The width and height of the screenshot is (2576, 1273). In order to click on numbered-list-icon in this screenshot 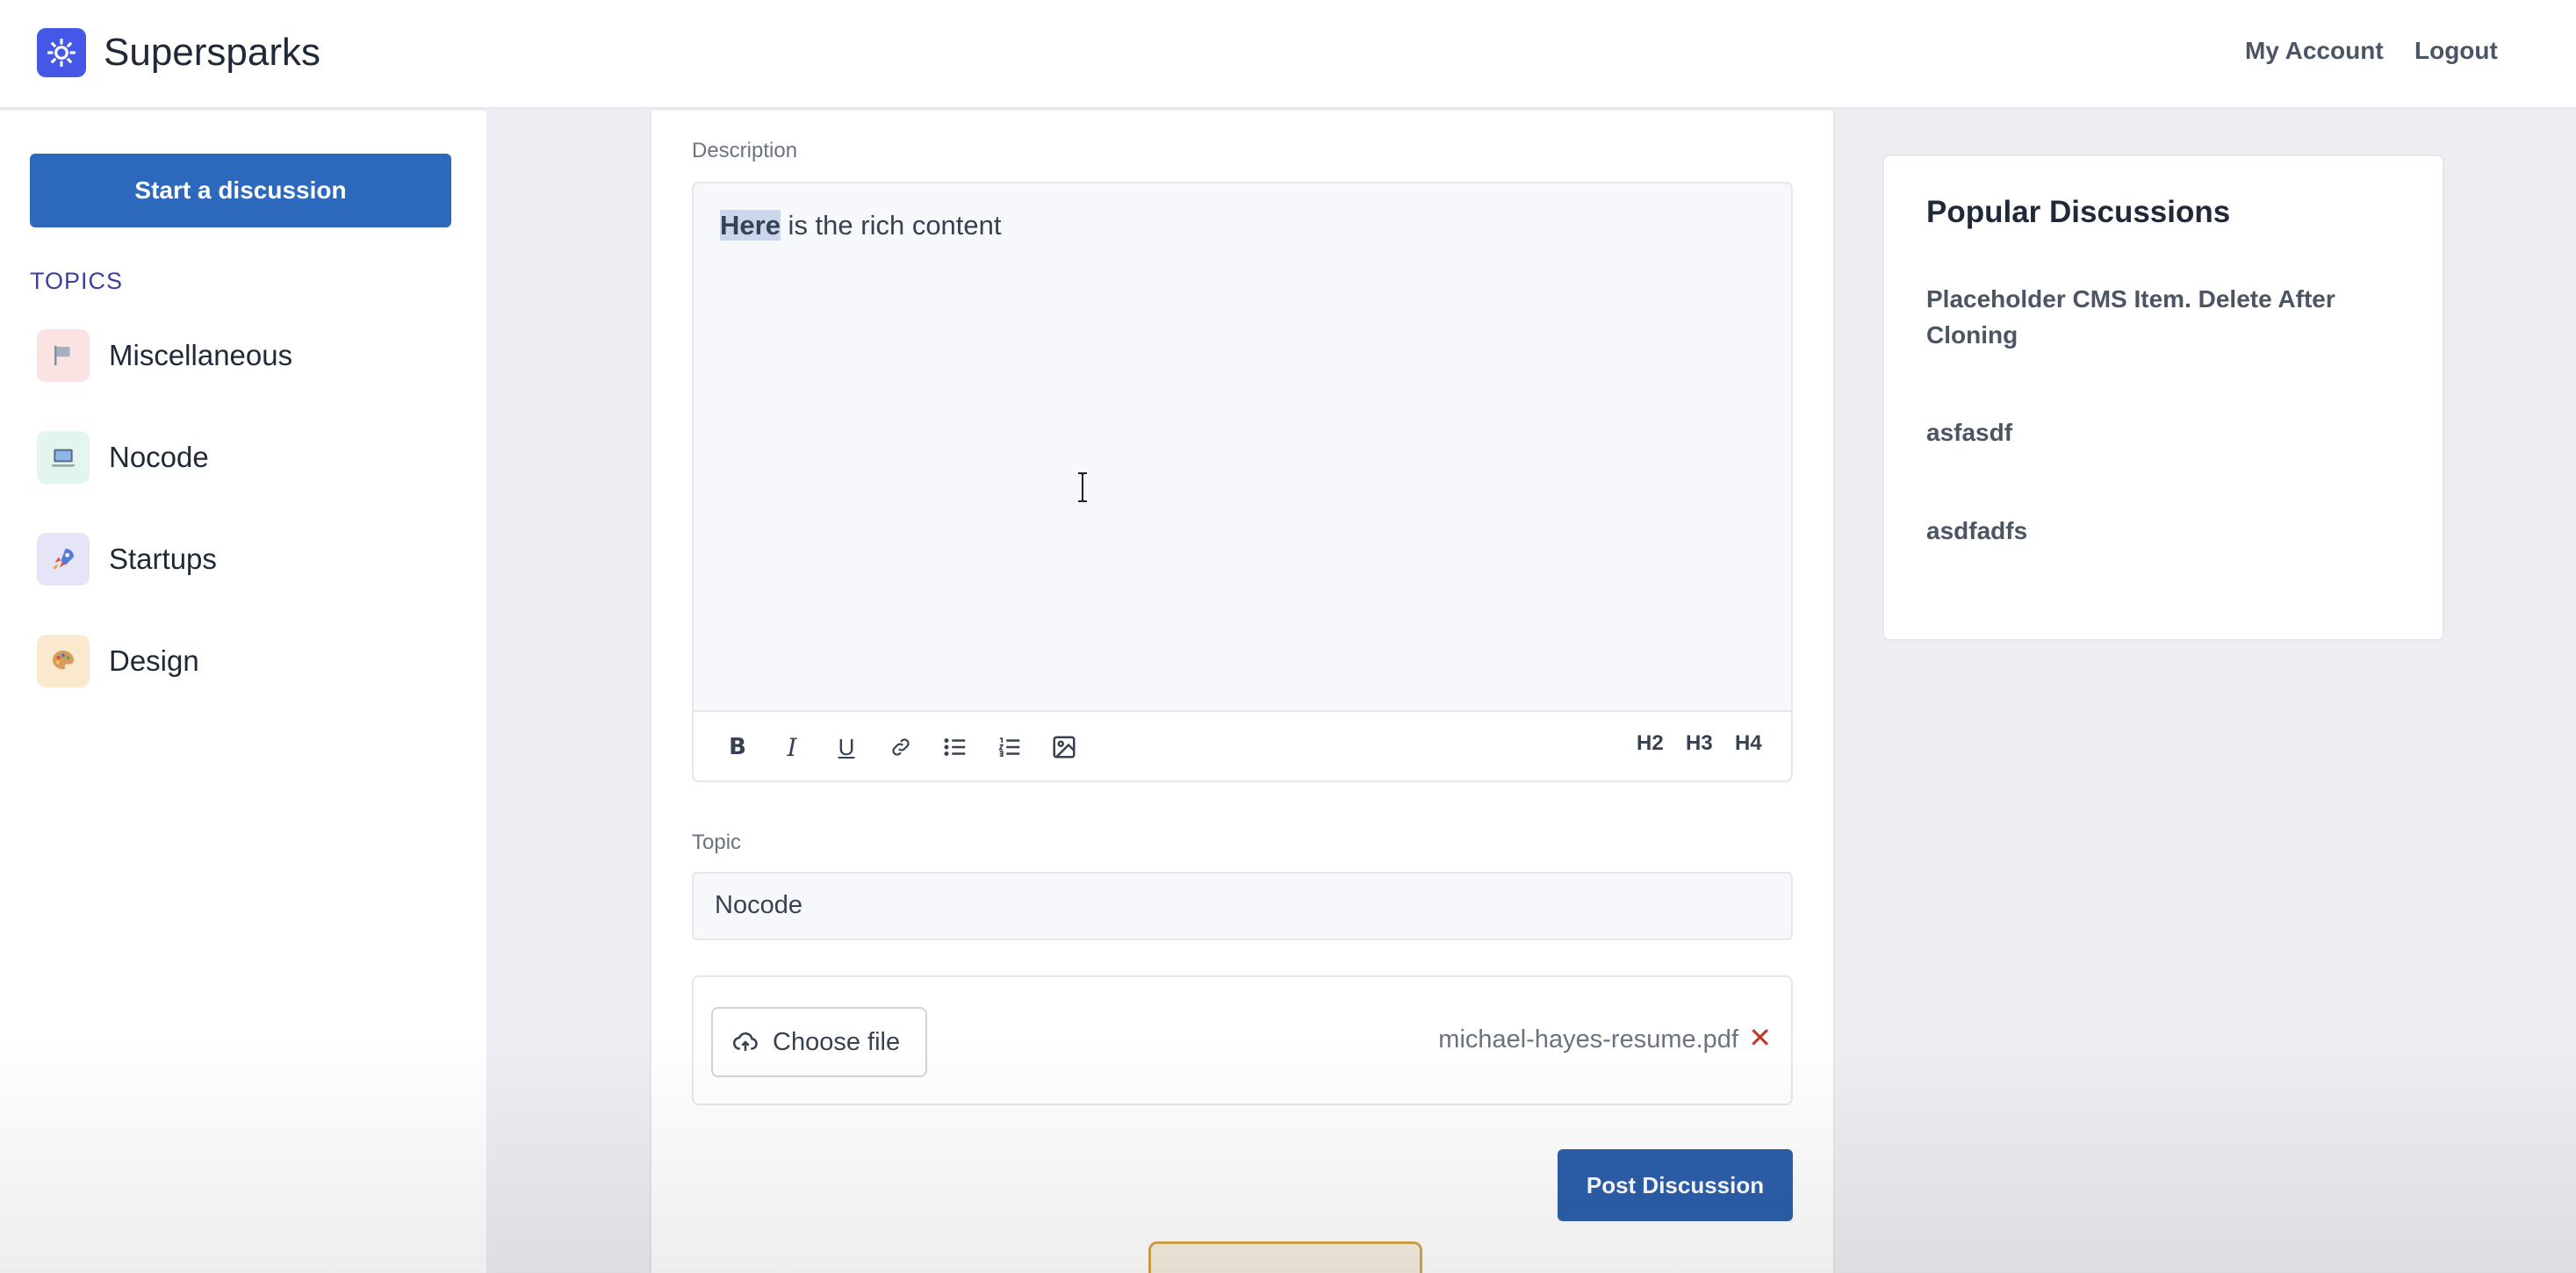, I will do `click(1009, 748)`.